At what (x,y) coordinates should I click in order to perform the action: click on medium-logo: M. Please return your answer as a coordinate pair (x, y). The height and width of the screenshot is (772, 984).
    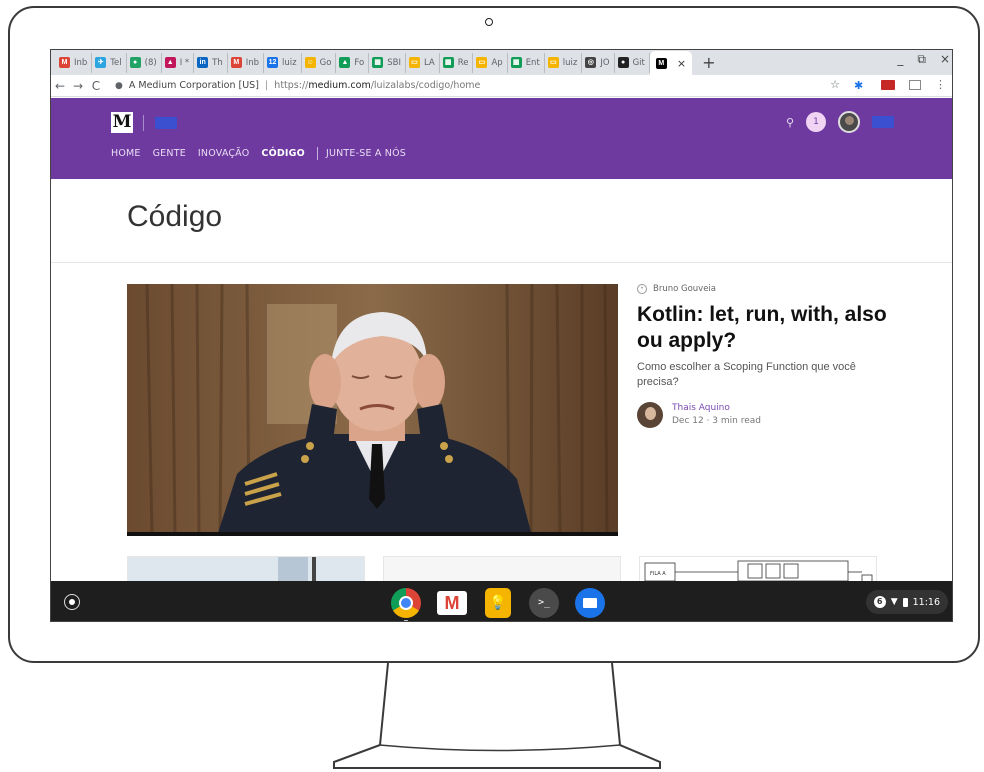
    Looking at the image, I should click on (122, 122).